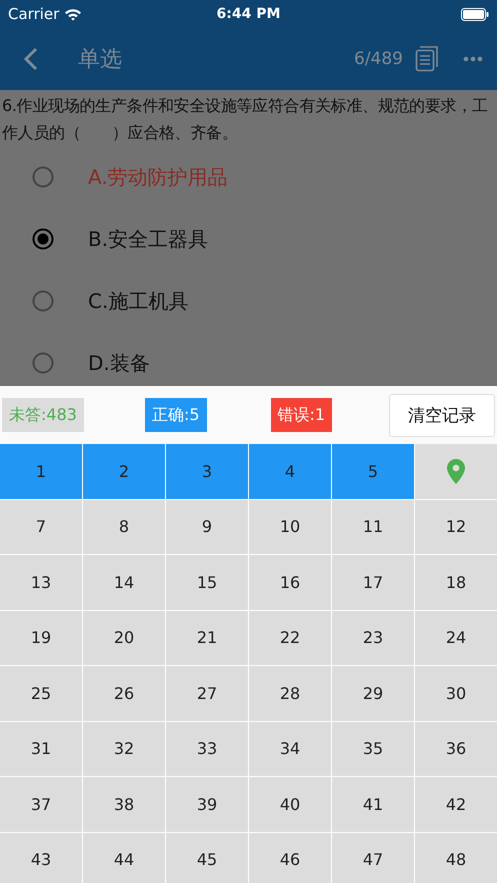 The width and height of the screenshot is (497, 883). Describe the element at coordinates (41, 804) in the screenshot. I see `question-number-cell: 37` at that location.